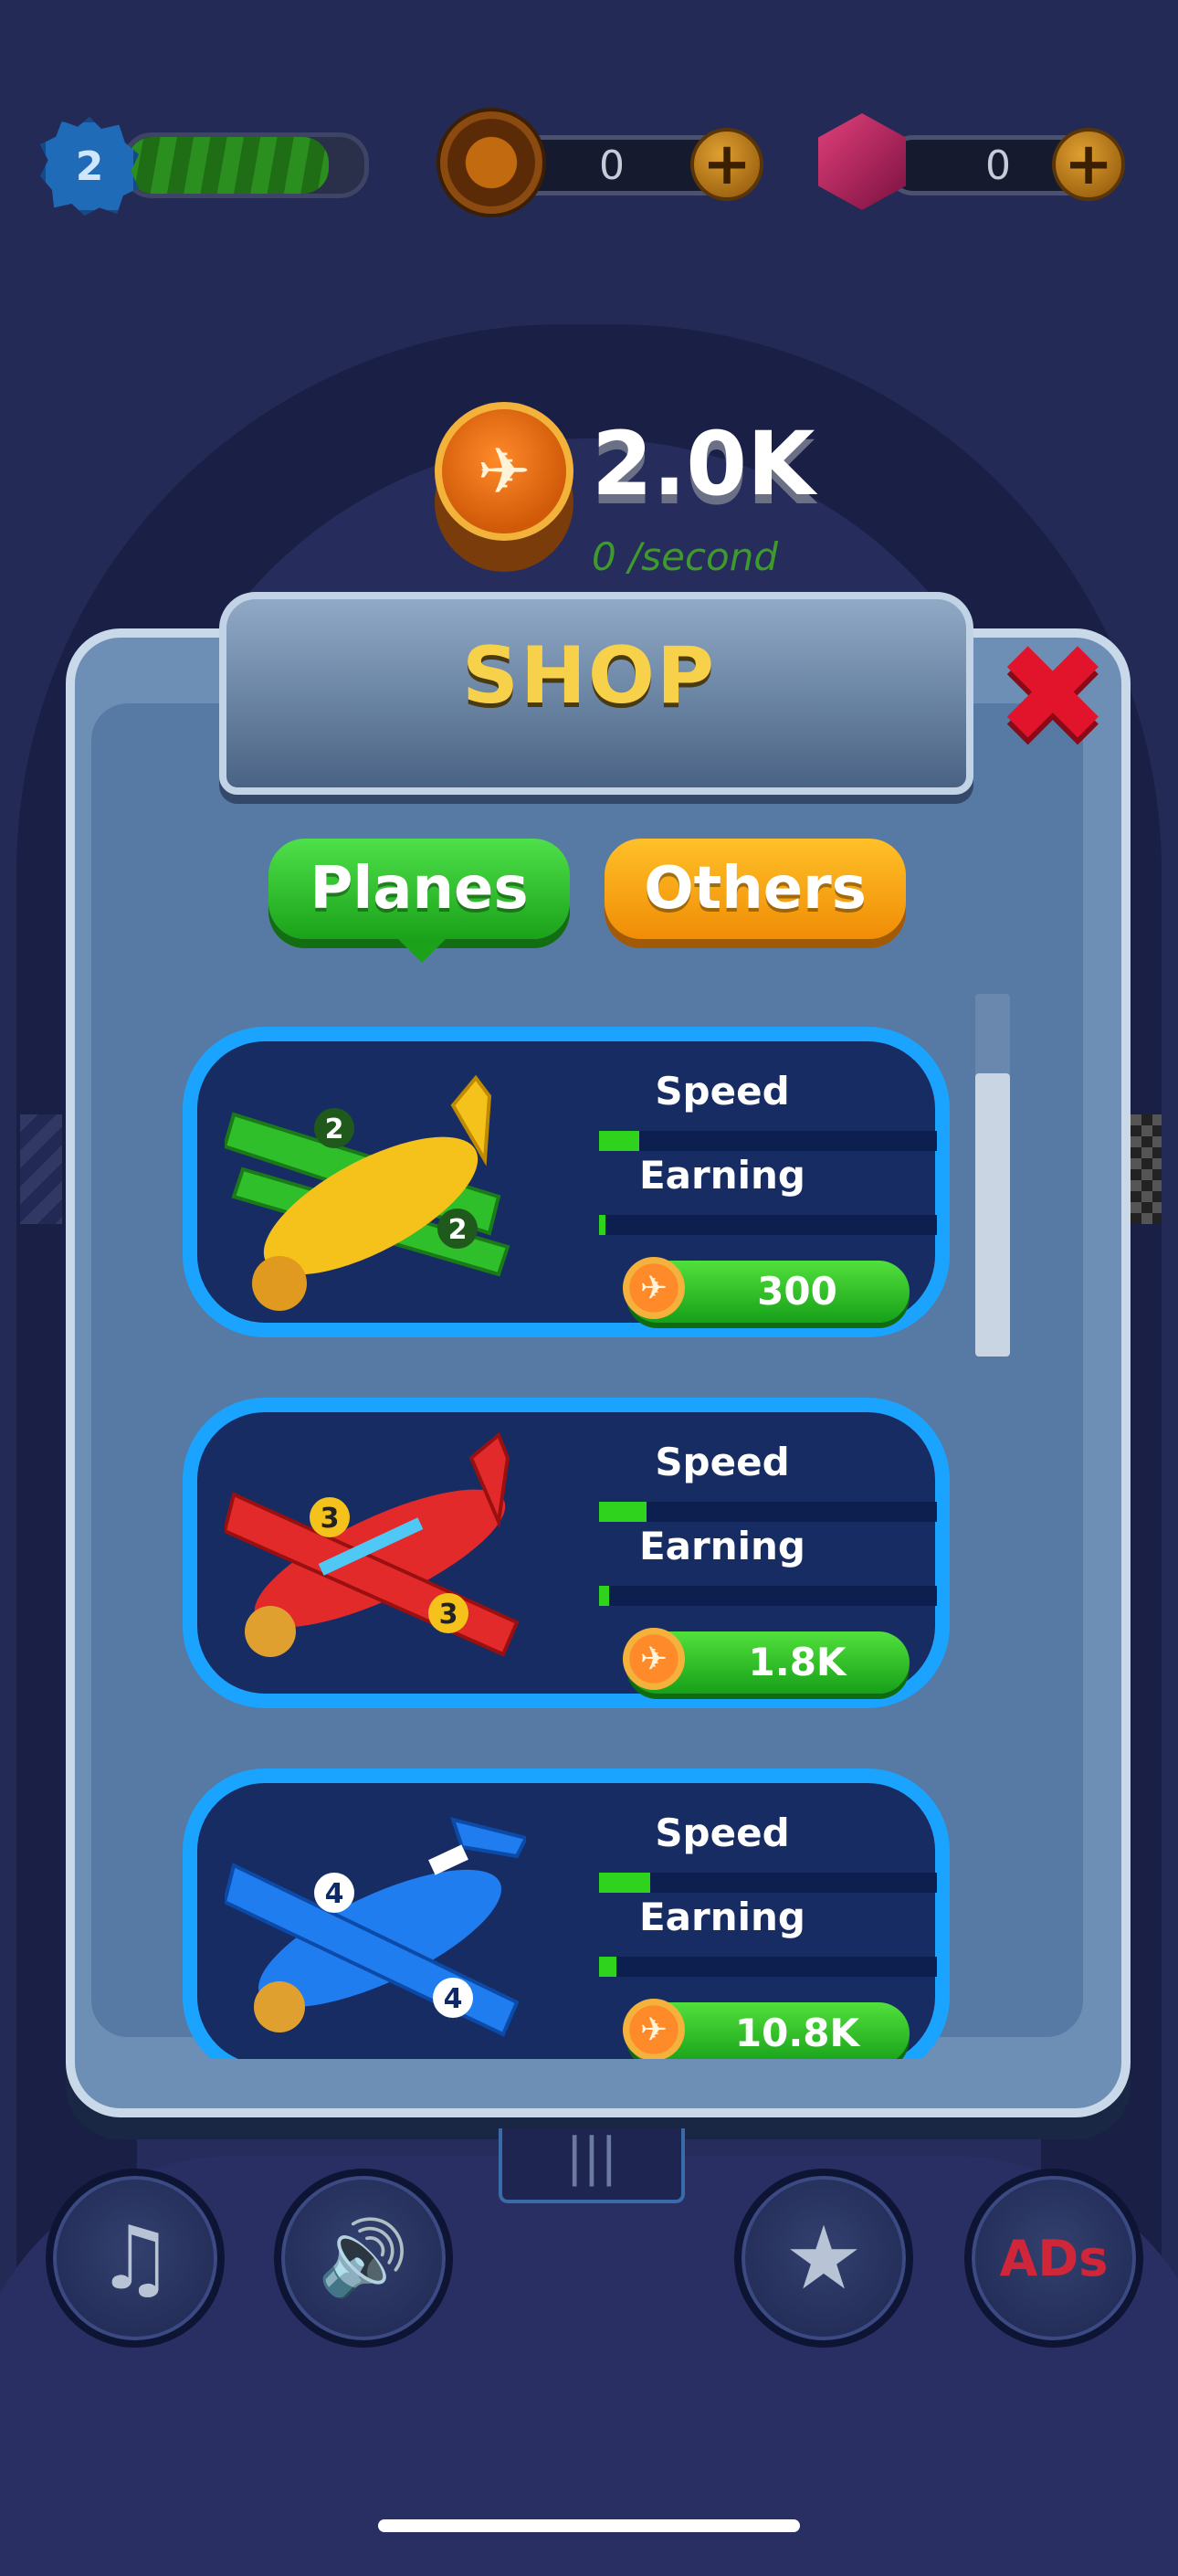  Describe the element at coordinates (419, 889) in the screenshot. I see `tab-planes: Planes` at that location.